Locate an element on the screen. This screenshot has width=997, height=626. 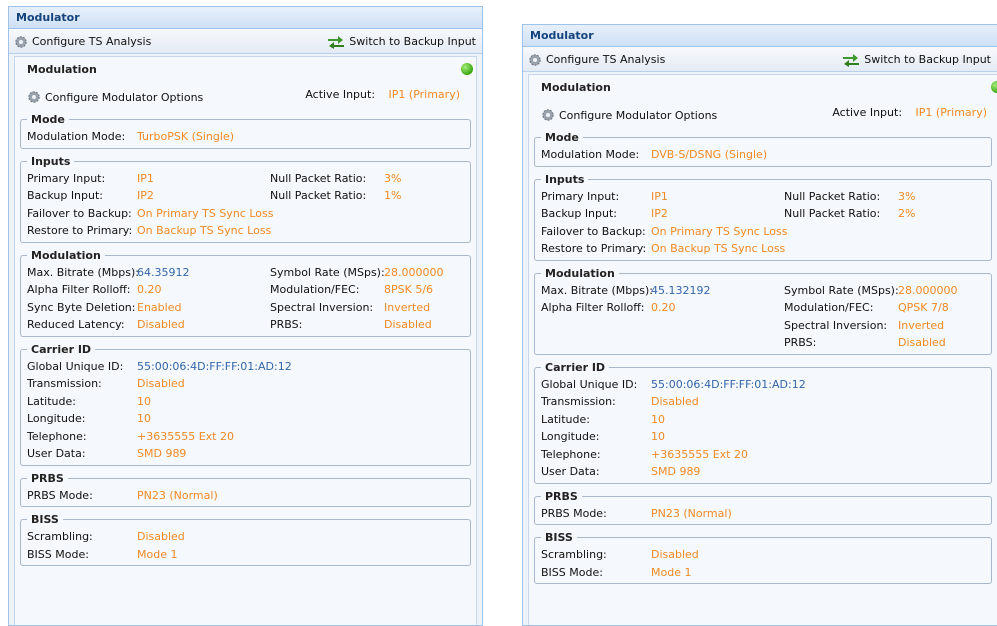
restore-value: On Backup TS Sync Loss is located at coordinates (204, 231).